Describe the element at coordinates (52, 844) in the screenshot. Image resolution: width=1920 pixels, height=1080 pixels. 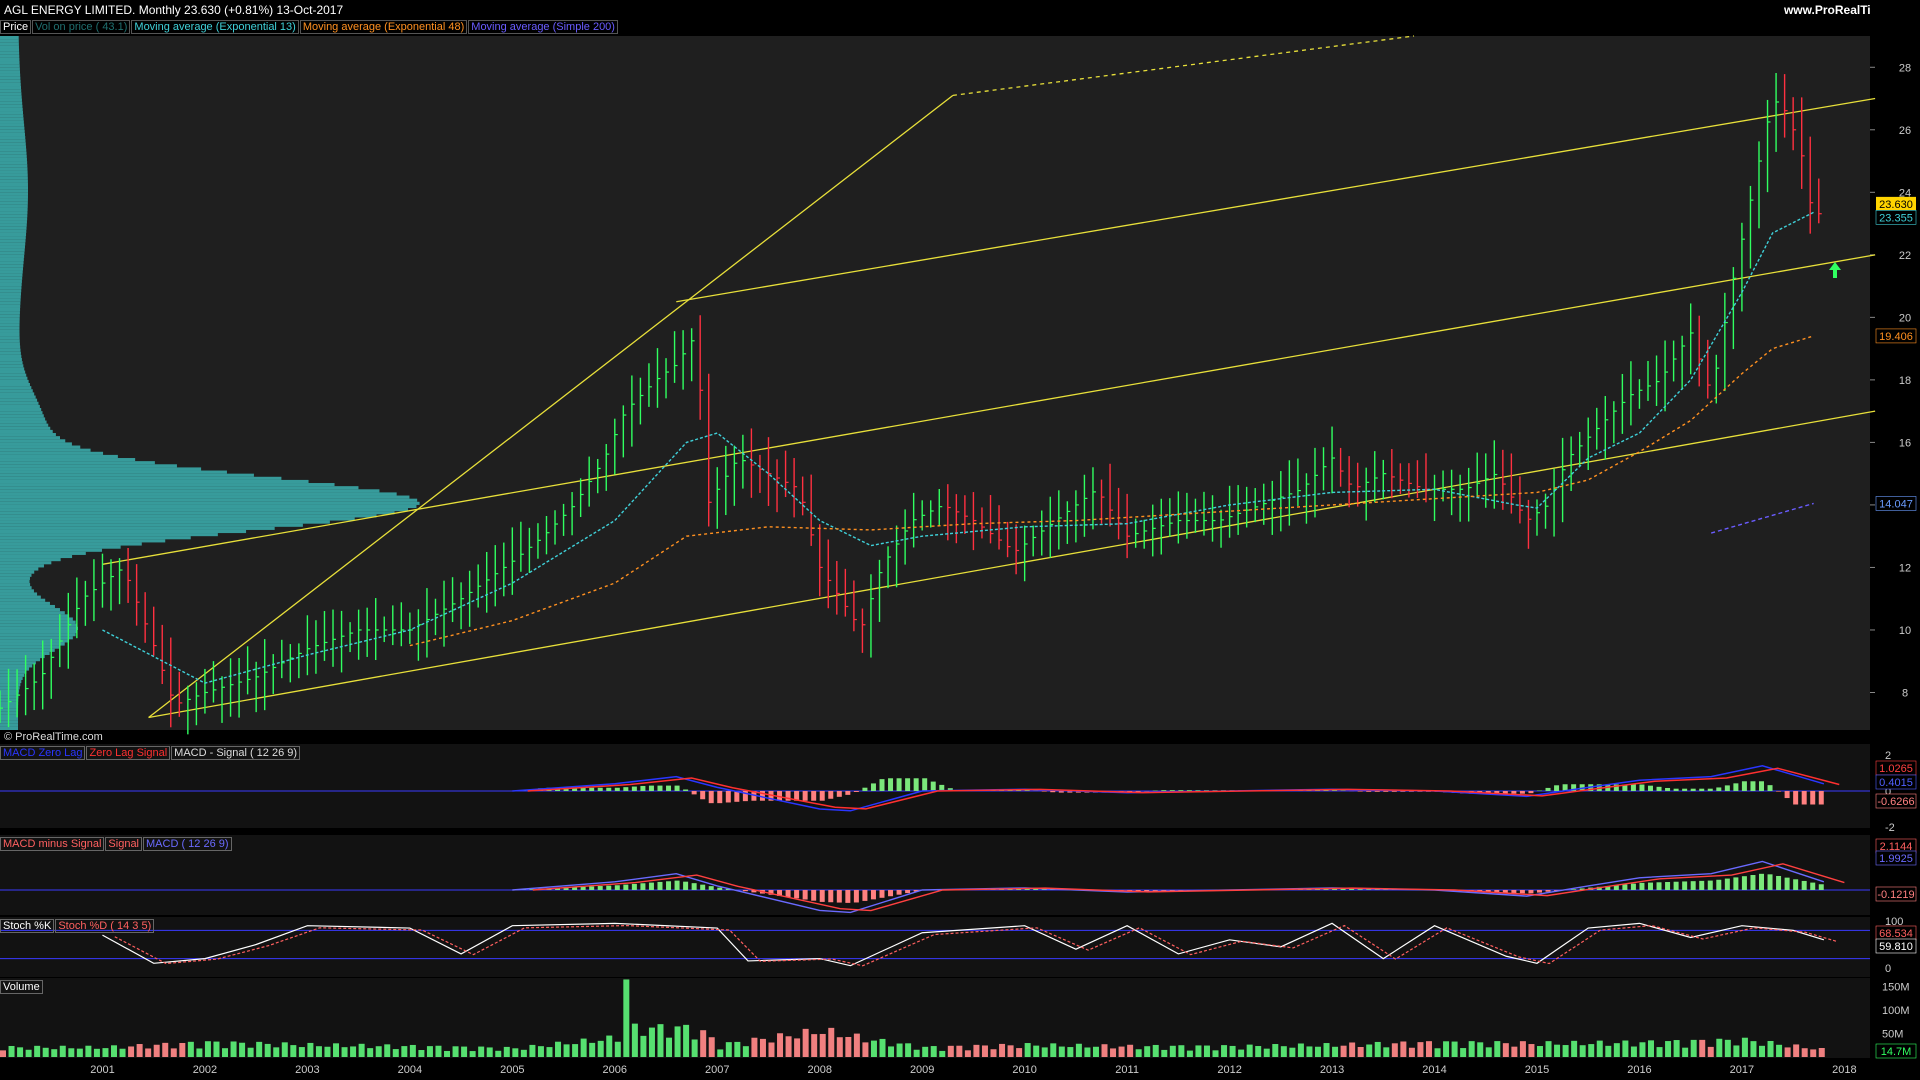
I see `macd-legend-item-0: MACD minus Signal` at that location.